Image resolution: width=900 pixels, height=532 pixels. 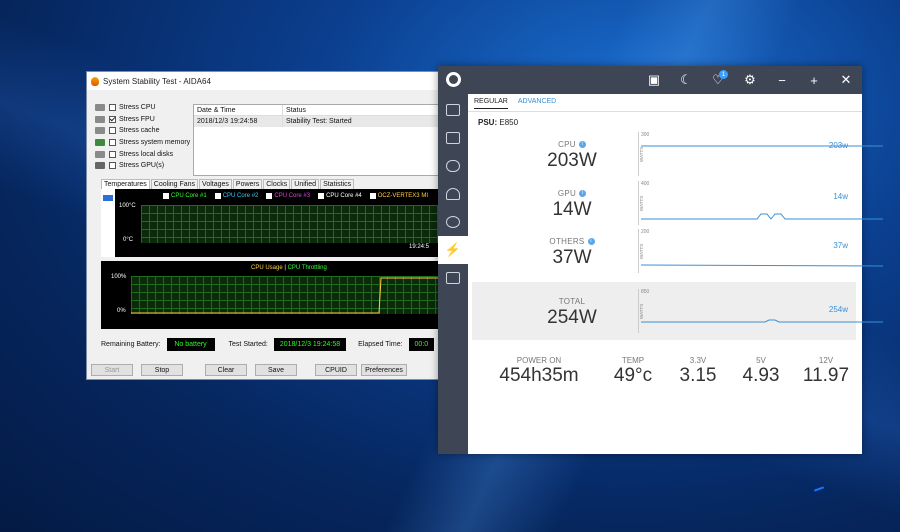 What do you see at coordinates (289, 224) in the screenshot?
I see `temperature-grid` at bounding box center [289, 224].